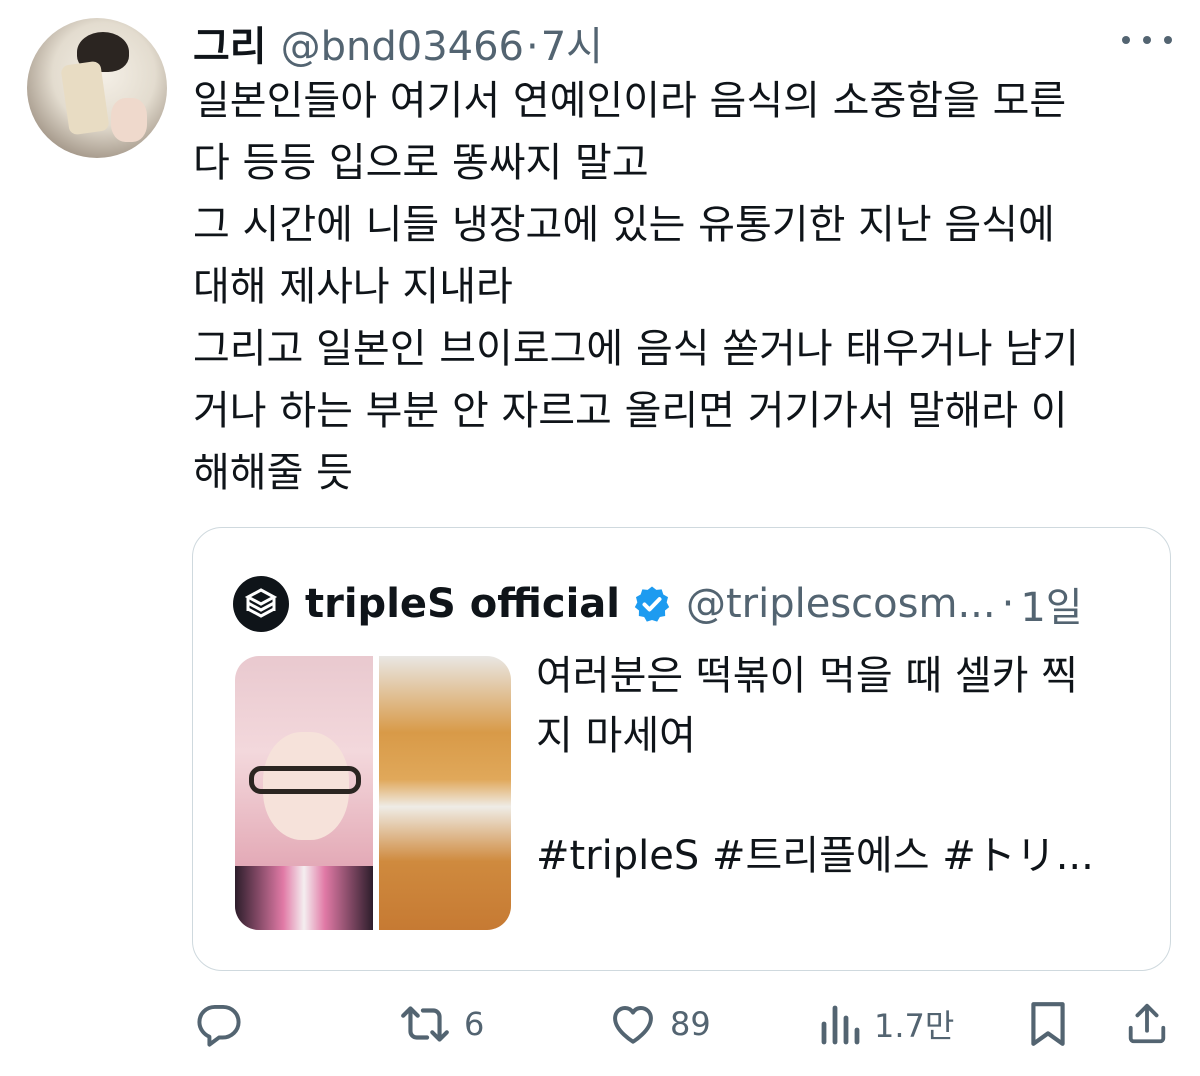 This screenshot has height=1076, width=1200. I want to click on tweet-text-line: 일본인들아 여기서 연예인이라 음식의 소중함을 모른, so click(630, 101).